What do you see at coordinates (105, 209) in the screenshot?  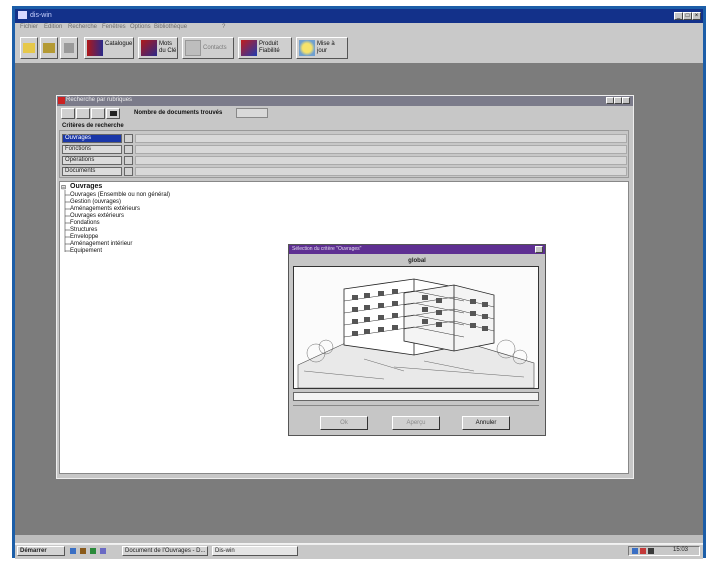 I see `tree-item: Aménagements extérieurs` at bounding box center [105, 209].